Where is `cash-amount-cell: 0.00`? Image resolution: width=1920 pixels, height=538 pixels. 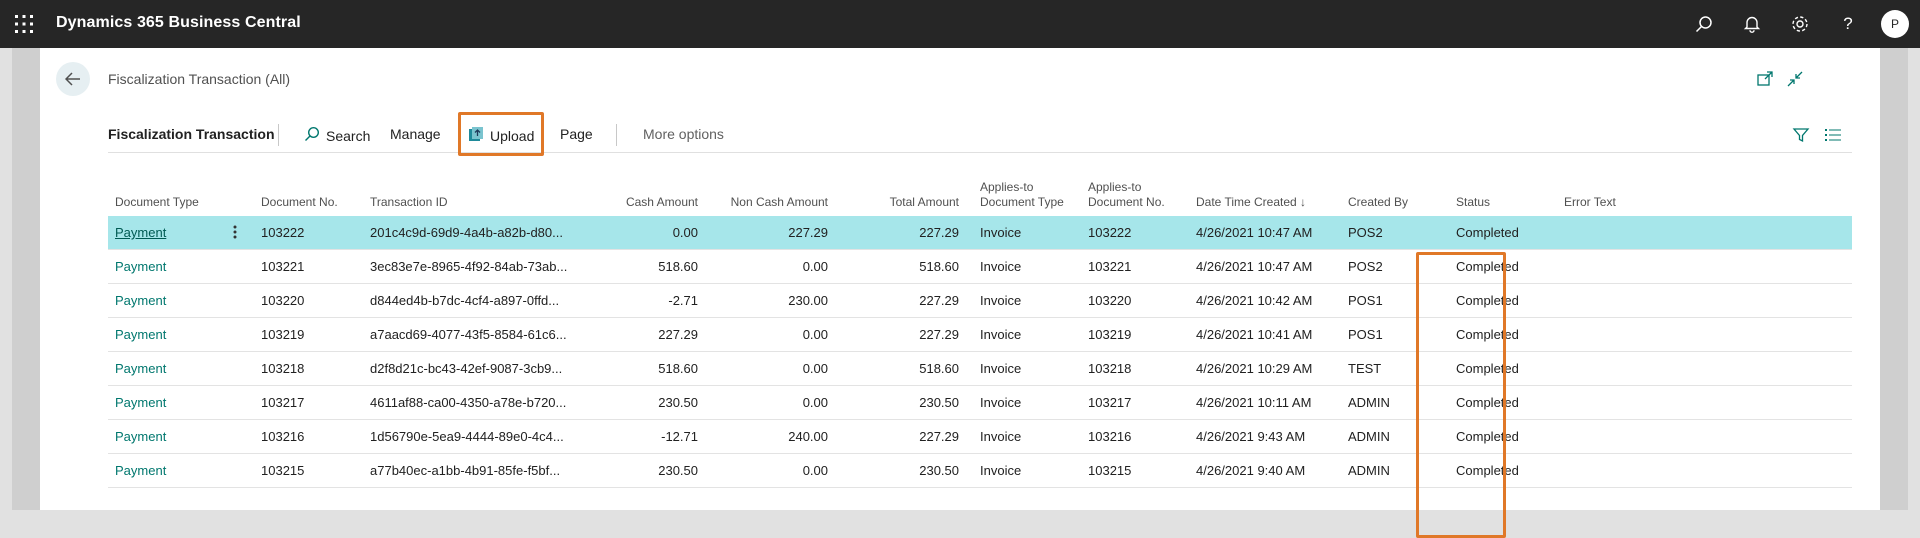 cash-amount-cell: 0.00 is located at coordinates (685, 232).